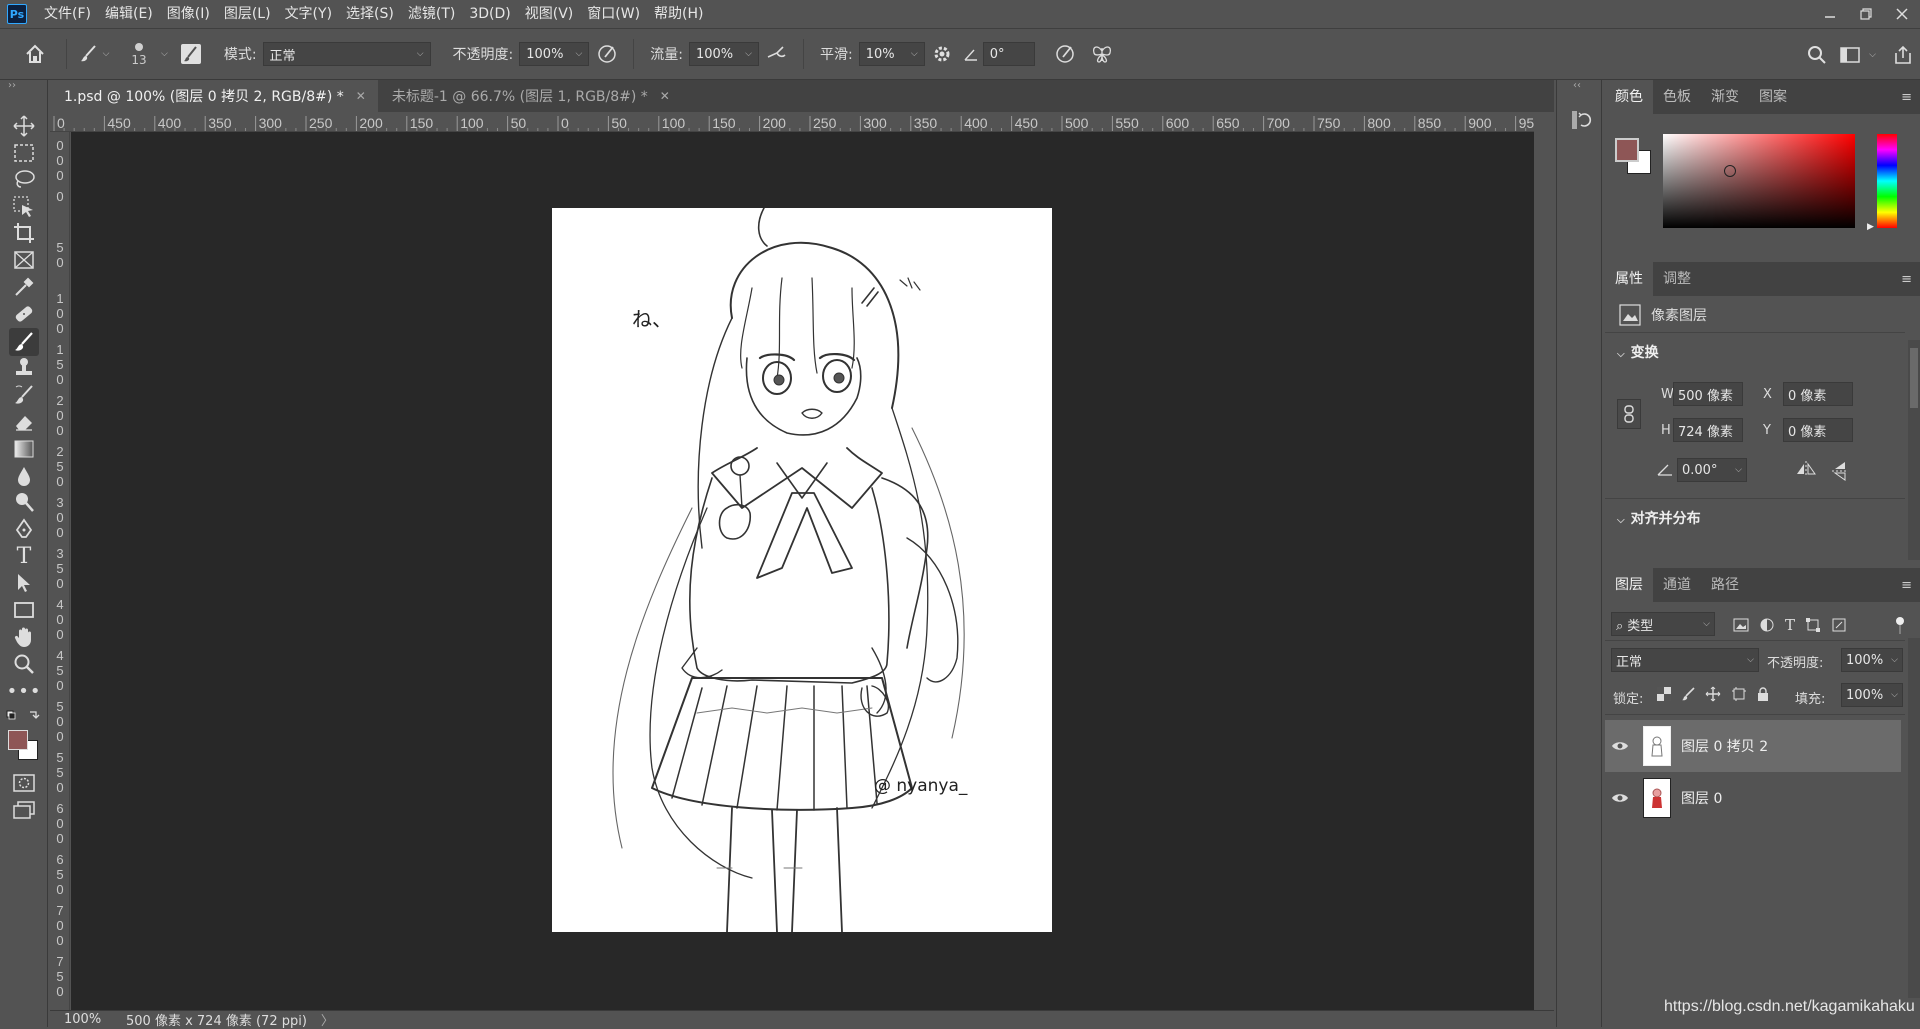  Describe the element at coordinates (1914, 450) in the screenshot. I see `properties-scrollbar` at that location.